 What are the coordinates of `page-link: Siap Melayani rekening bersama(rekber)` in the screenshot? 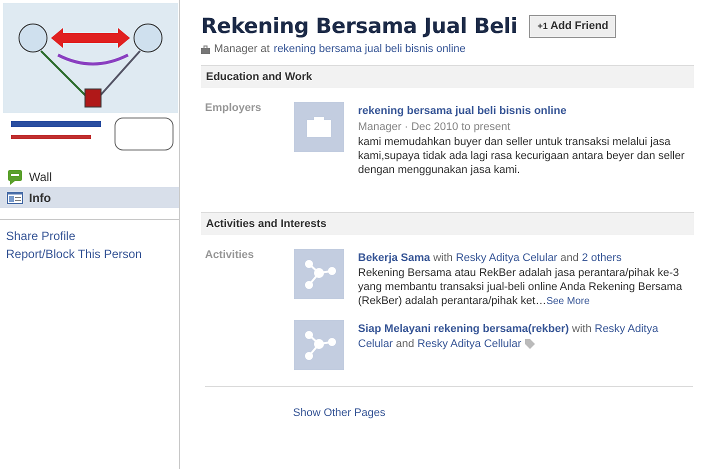 It's located at (463, 329).